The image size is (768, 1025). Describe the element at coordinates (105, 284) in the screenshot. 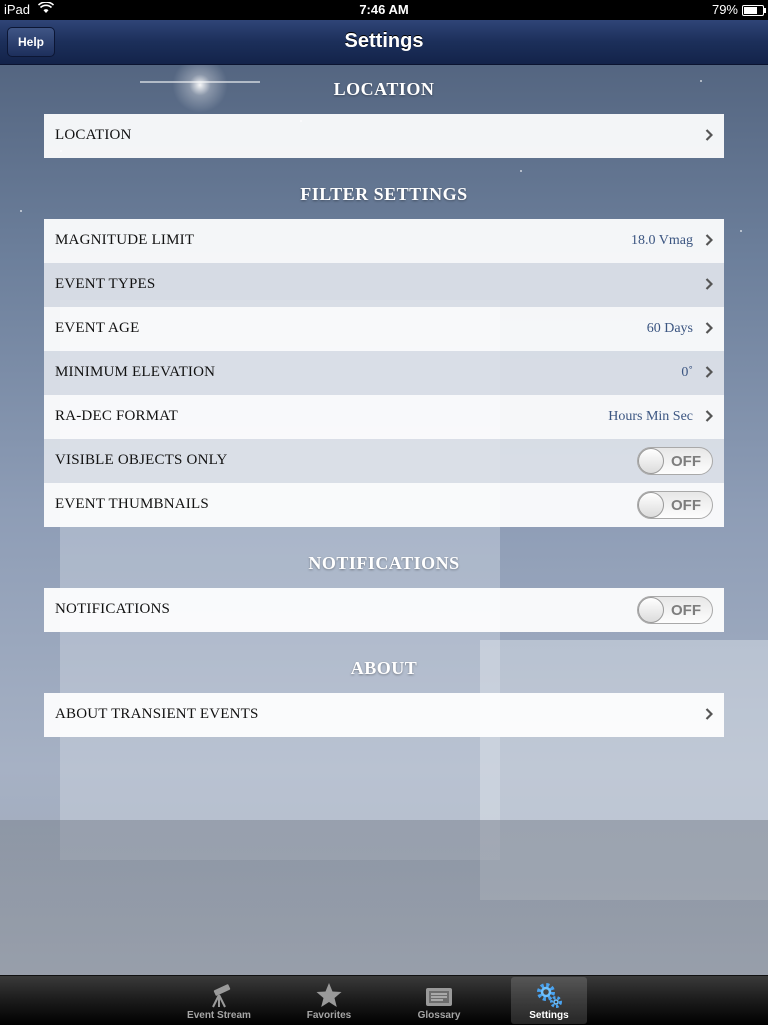

I see `row-label: EVENT TYPES` at that location.